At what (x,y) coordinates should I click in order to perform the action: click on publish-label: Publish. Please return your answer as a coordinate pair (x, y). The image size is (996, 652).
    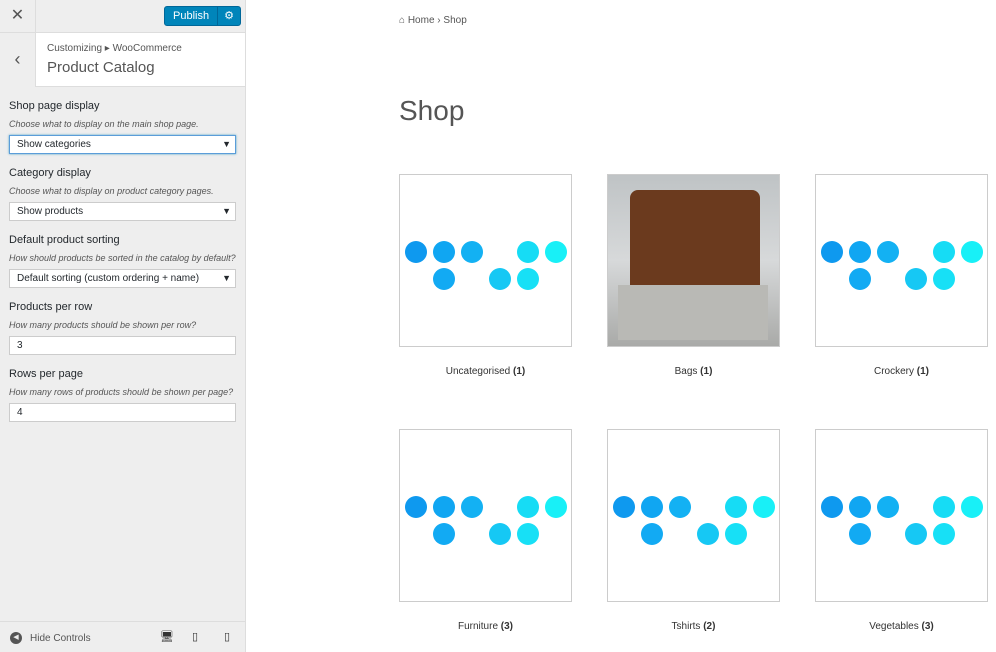
    Looking at the image, I should click on (191, 16).